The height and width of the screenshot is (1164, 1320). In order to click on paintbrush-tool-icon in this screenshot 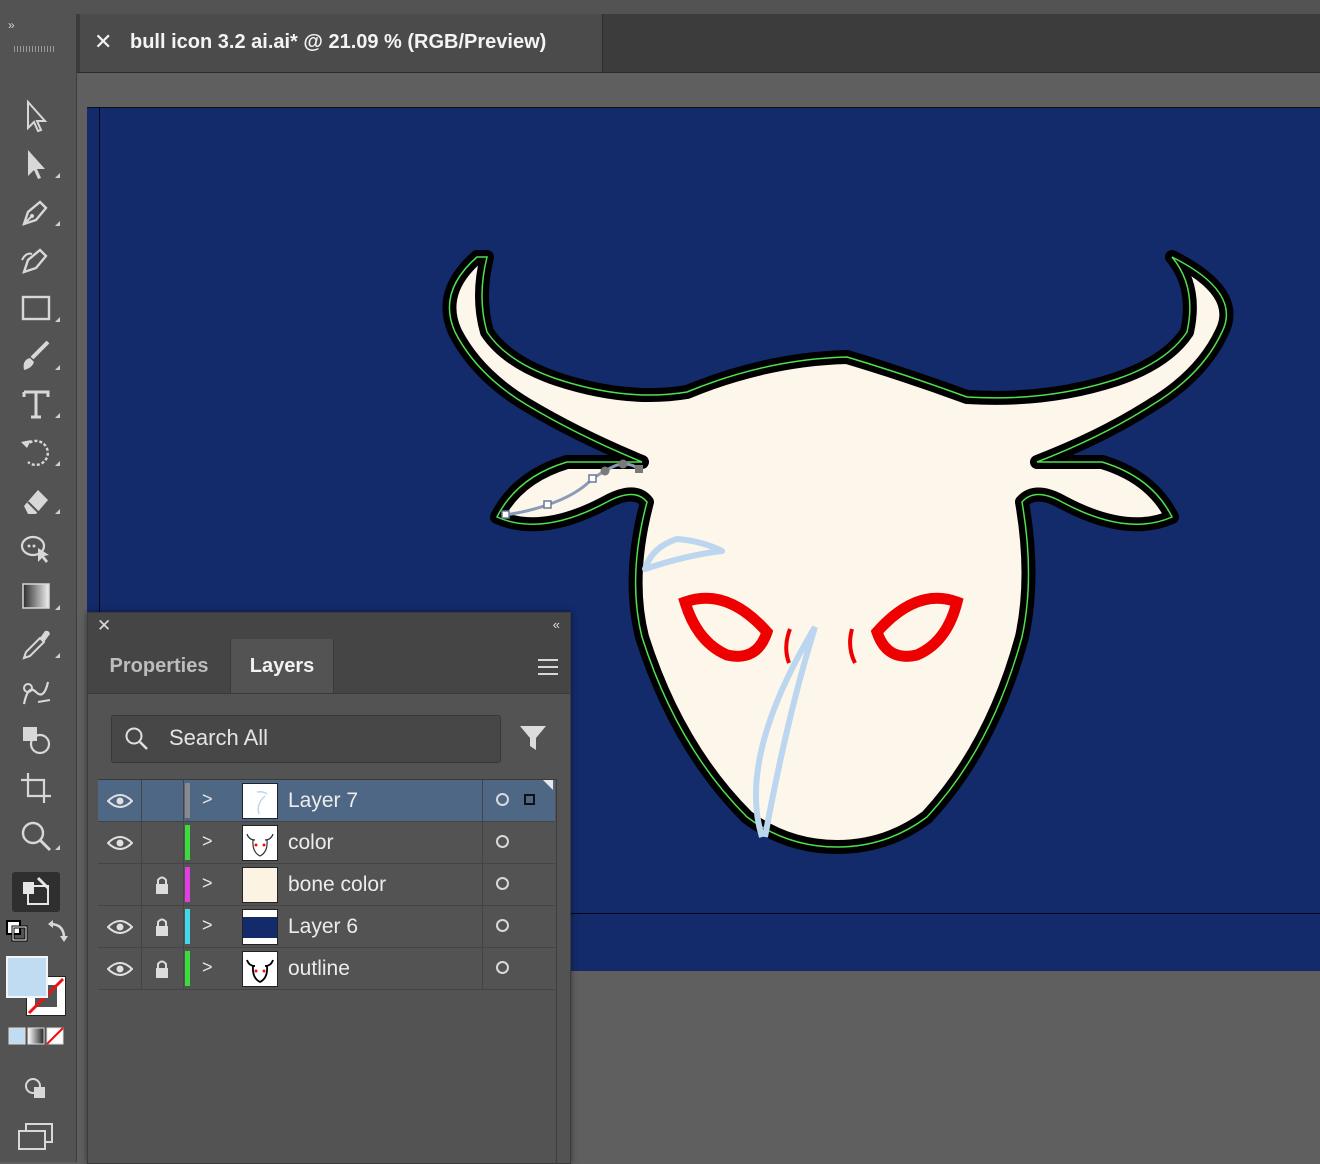, I will do `click(36, 356)`.